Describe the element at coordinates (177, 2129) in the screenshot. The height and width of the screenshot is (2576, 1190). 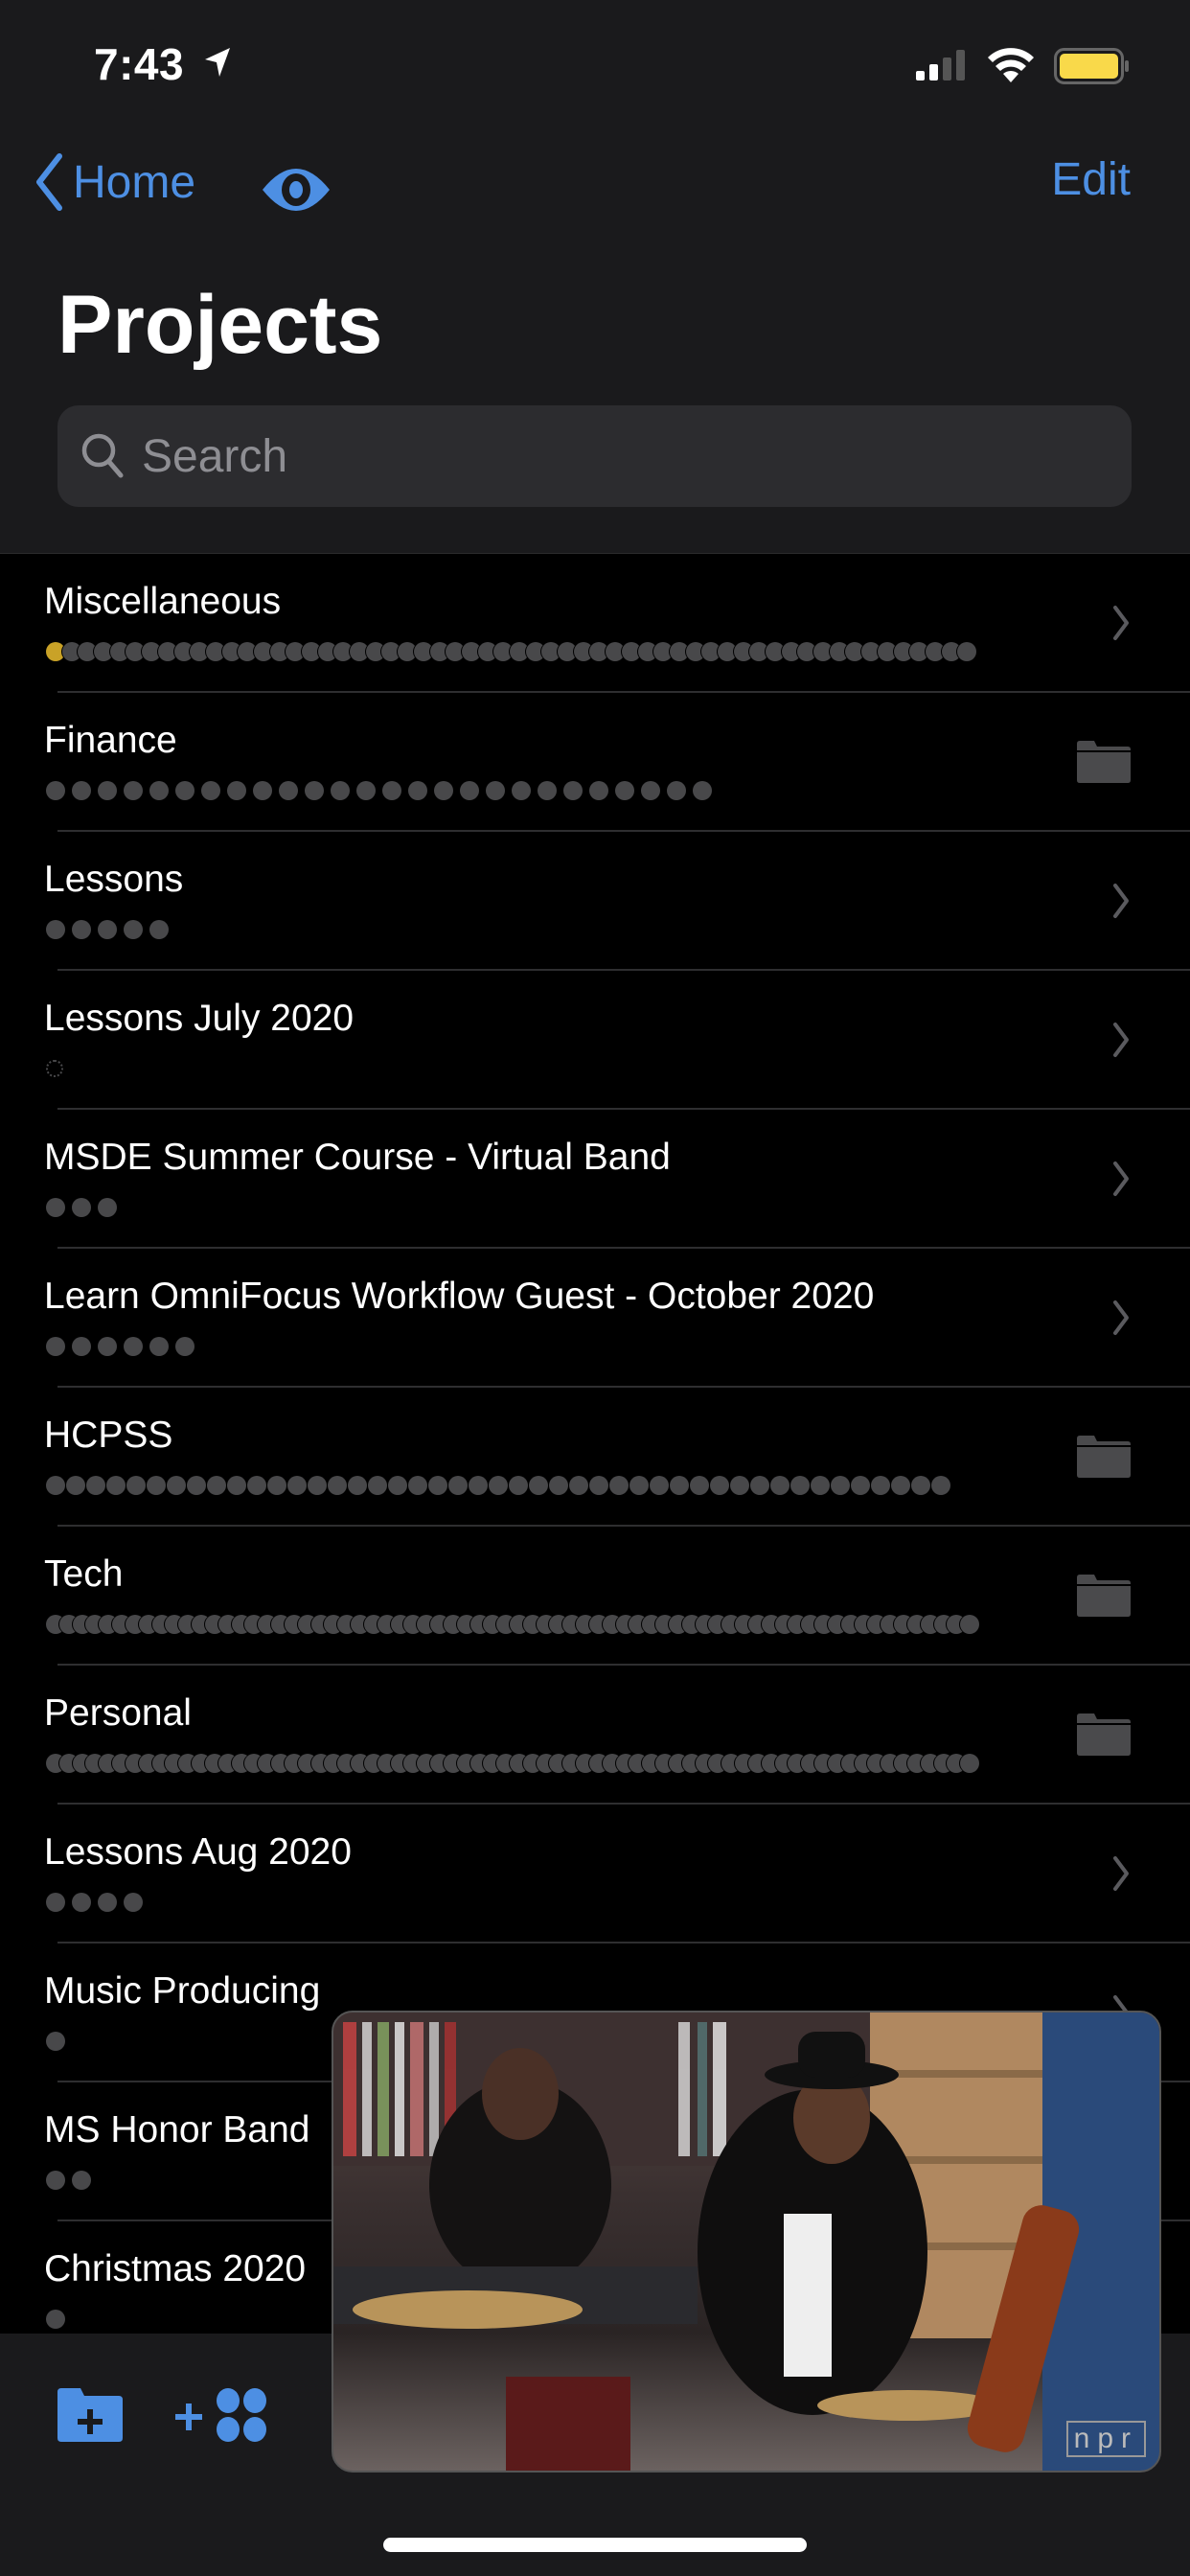
I see `project-name: MS Honor Band` at that location.